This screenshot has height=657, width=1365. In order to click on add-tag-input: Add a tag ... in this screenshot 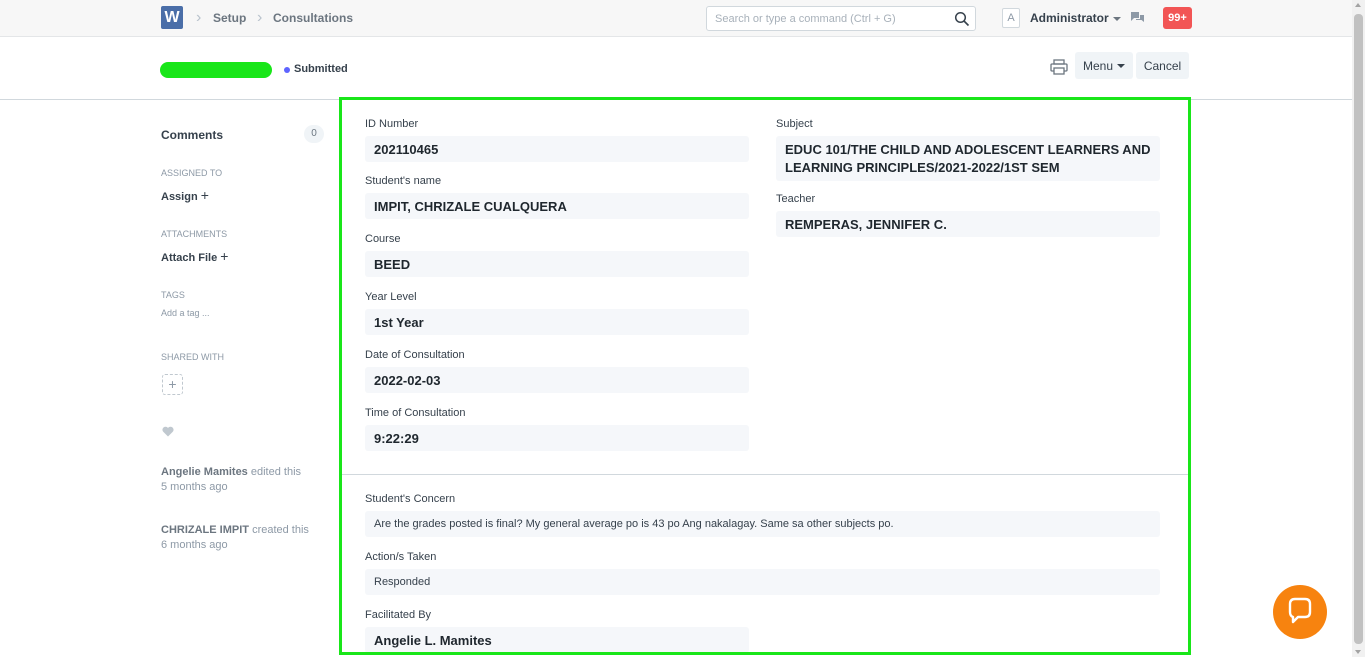, I will do `click(185, 313)`.